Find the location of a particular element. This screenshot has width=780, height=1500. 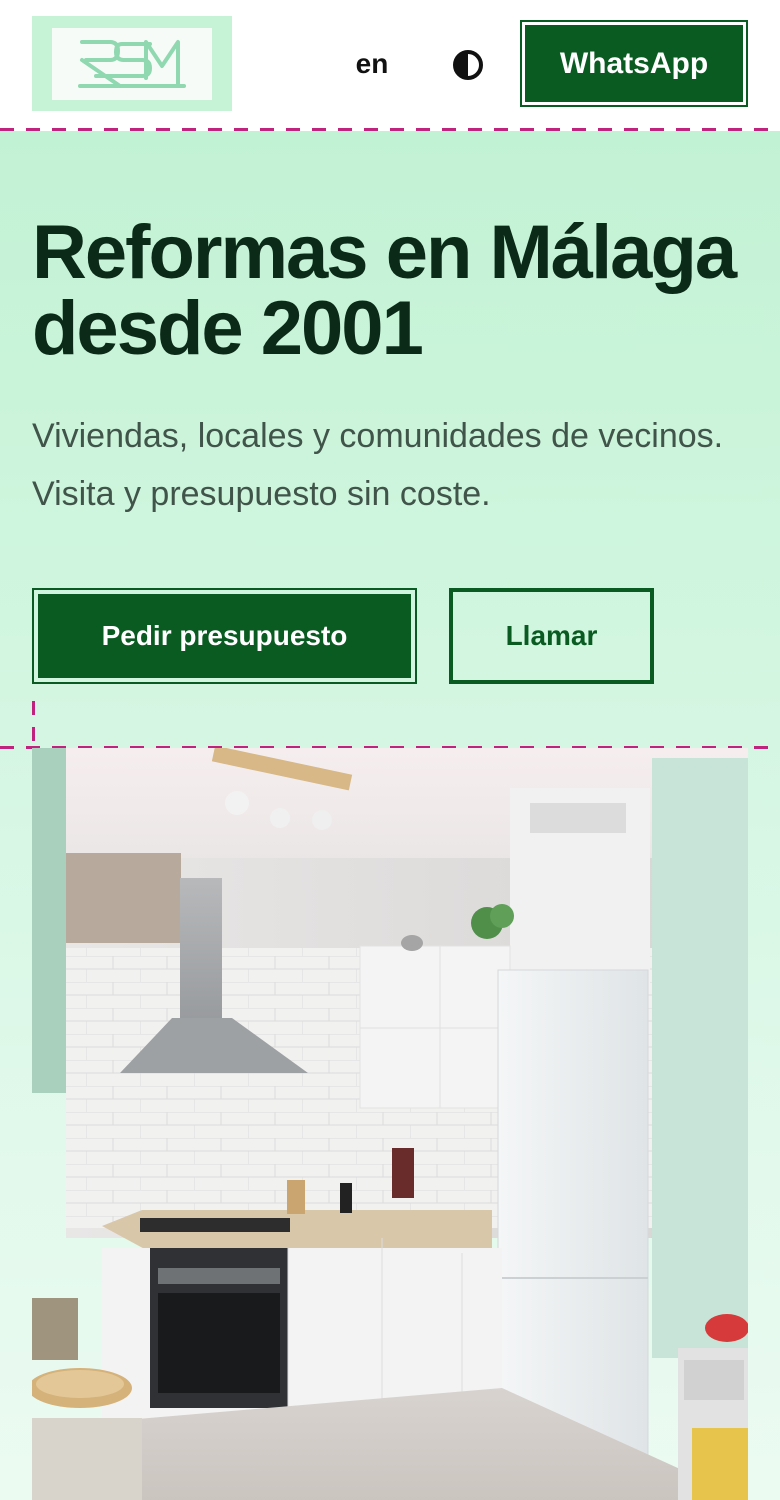

contrast-toggle-button is located at coordinates (468, 65).